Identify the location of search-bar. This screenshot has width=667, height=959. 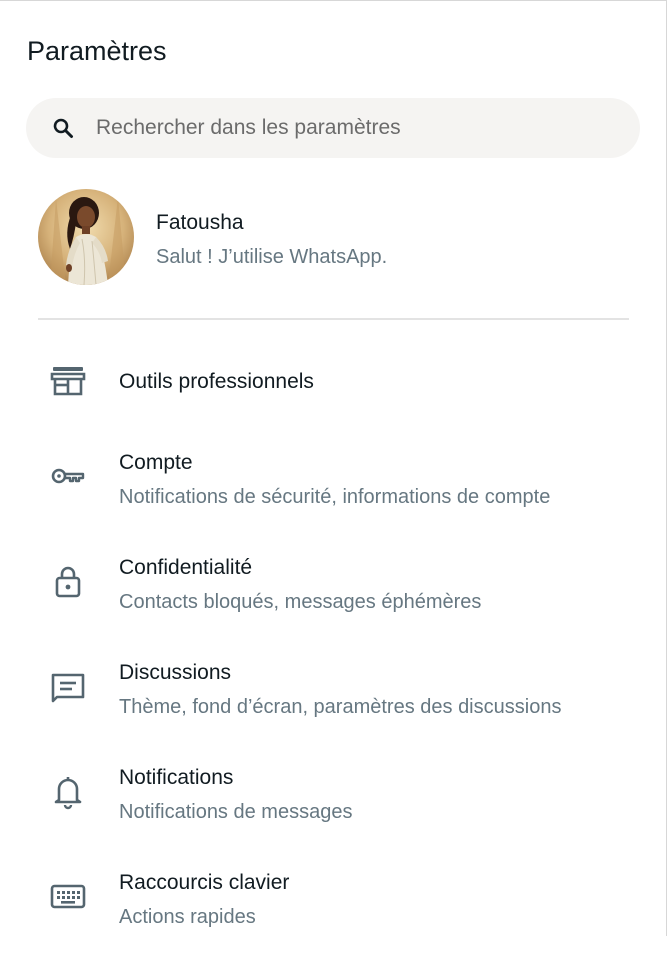
(333, 128).